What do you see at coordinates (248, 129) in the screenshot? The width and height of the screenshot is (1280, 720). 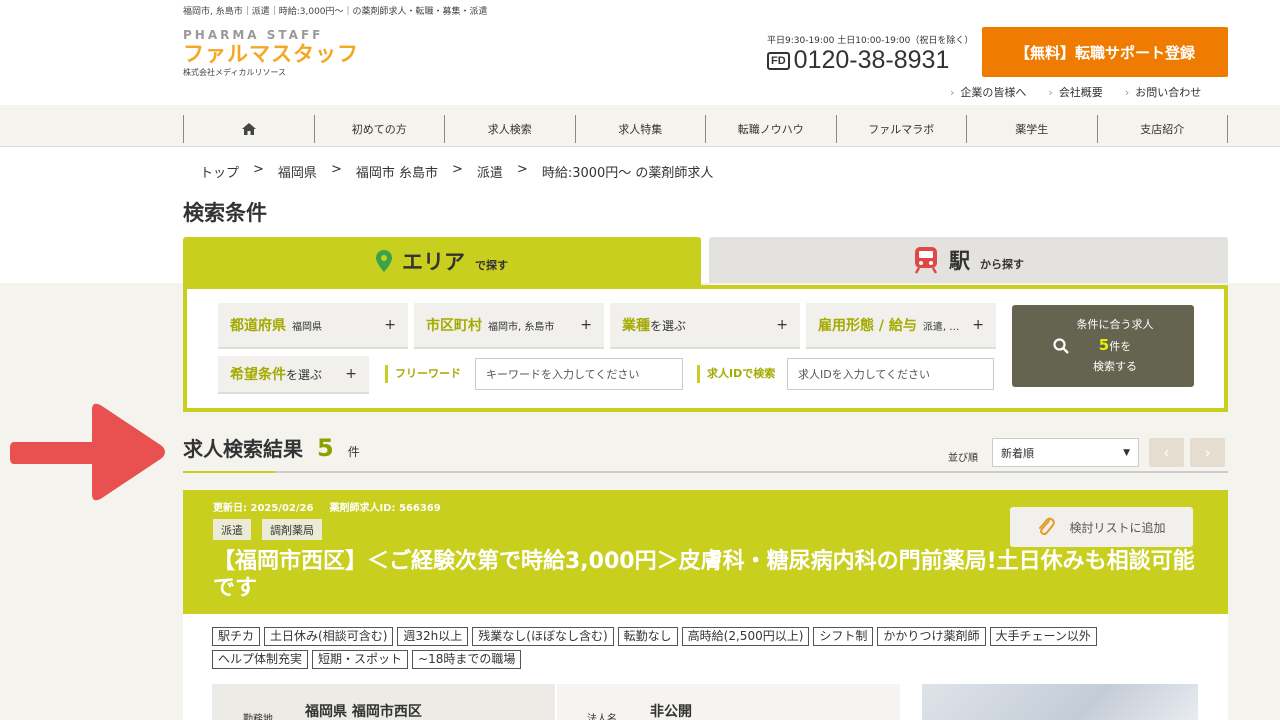 I see `nav-home` at bounding box center [248, 129].